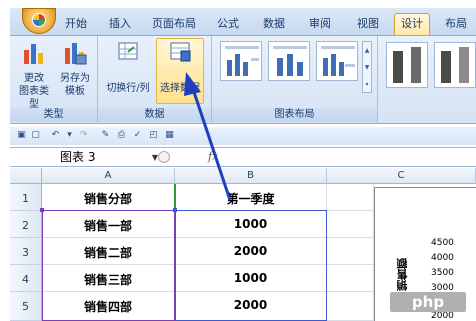 The width and height of the screenshot is (476, 321). Describe the element at coordinates (251, 176) in the screenshot. I see `column-header-b: B` at that location.